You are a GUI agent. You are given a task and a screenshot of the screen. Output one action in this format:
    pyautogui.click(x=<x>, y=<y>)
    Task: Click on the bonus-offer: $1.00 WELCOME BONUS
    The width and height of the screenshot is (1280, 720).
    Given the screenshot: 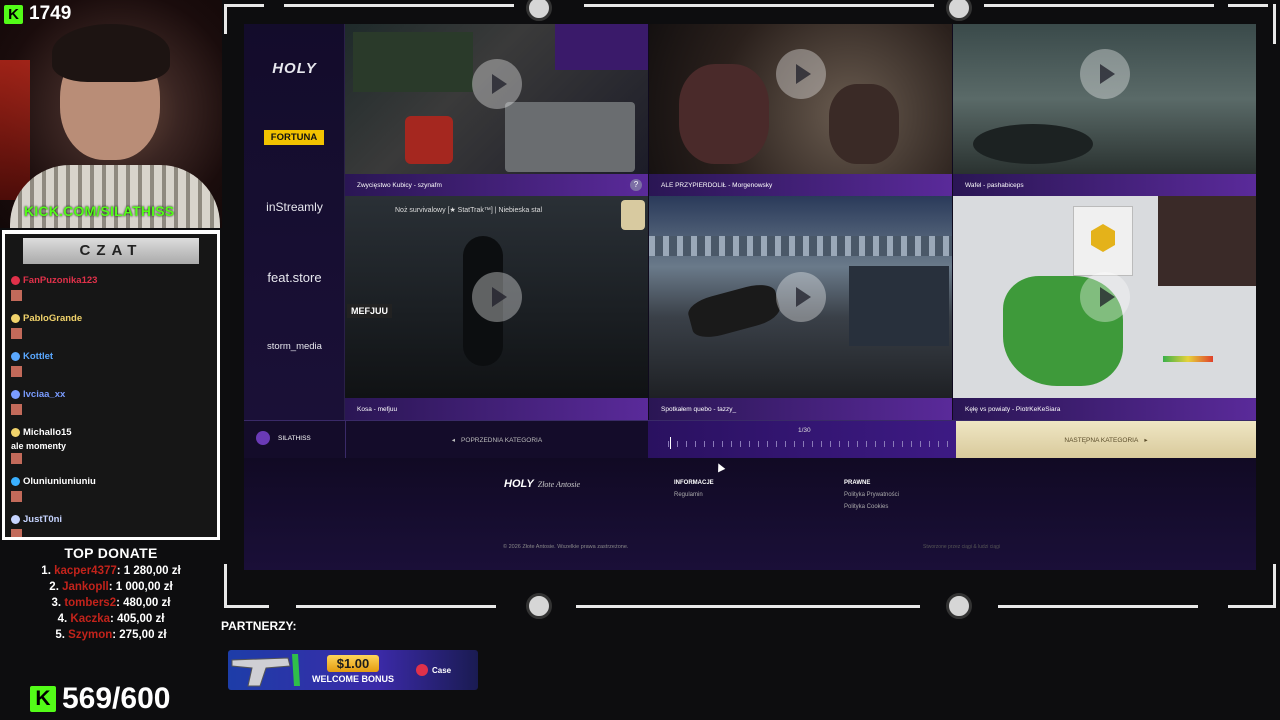 What is the action you would take?
    pyautogui.click(x=353, y=669)
    